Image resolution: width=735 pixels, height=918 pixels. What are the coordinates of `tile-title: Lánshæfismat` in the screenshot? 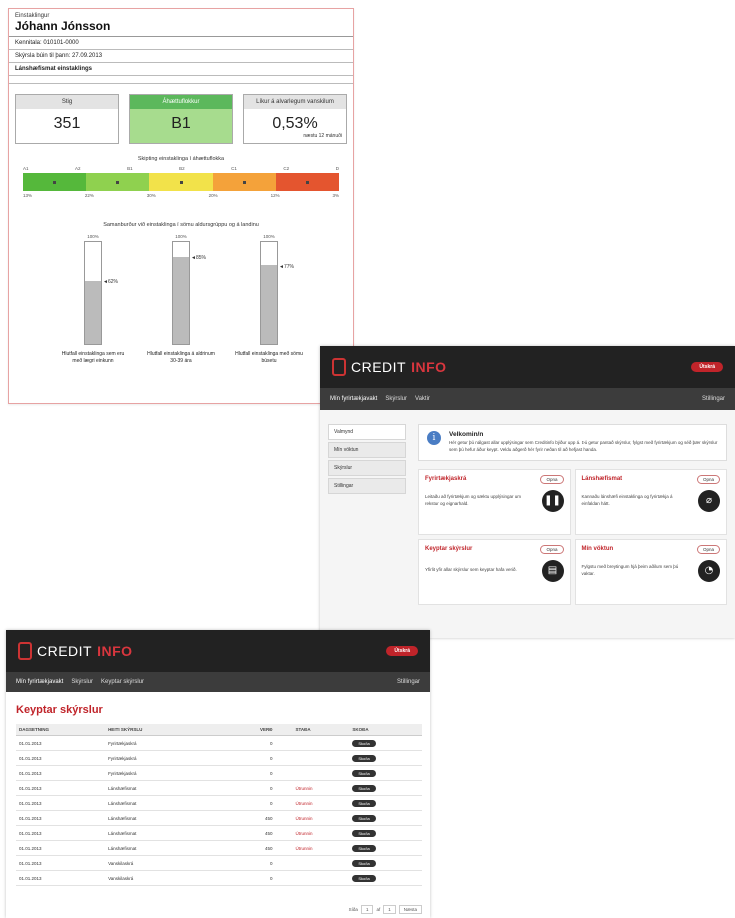 It's located at (602, 479).